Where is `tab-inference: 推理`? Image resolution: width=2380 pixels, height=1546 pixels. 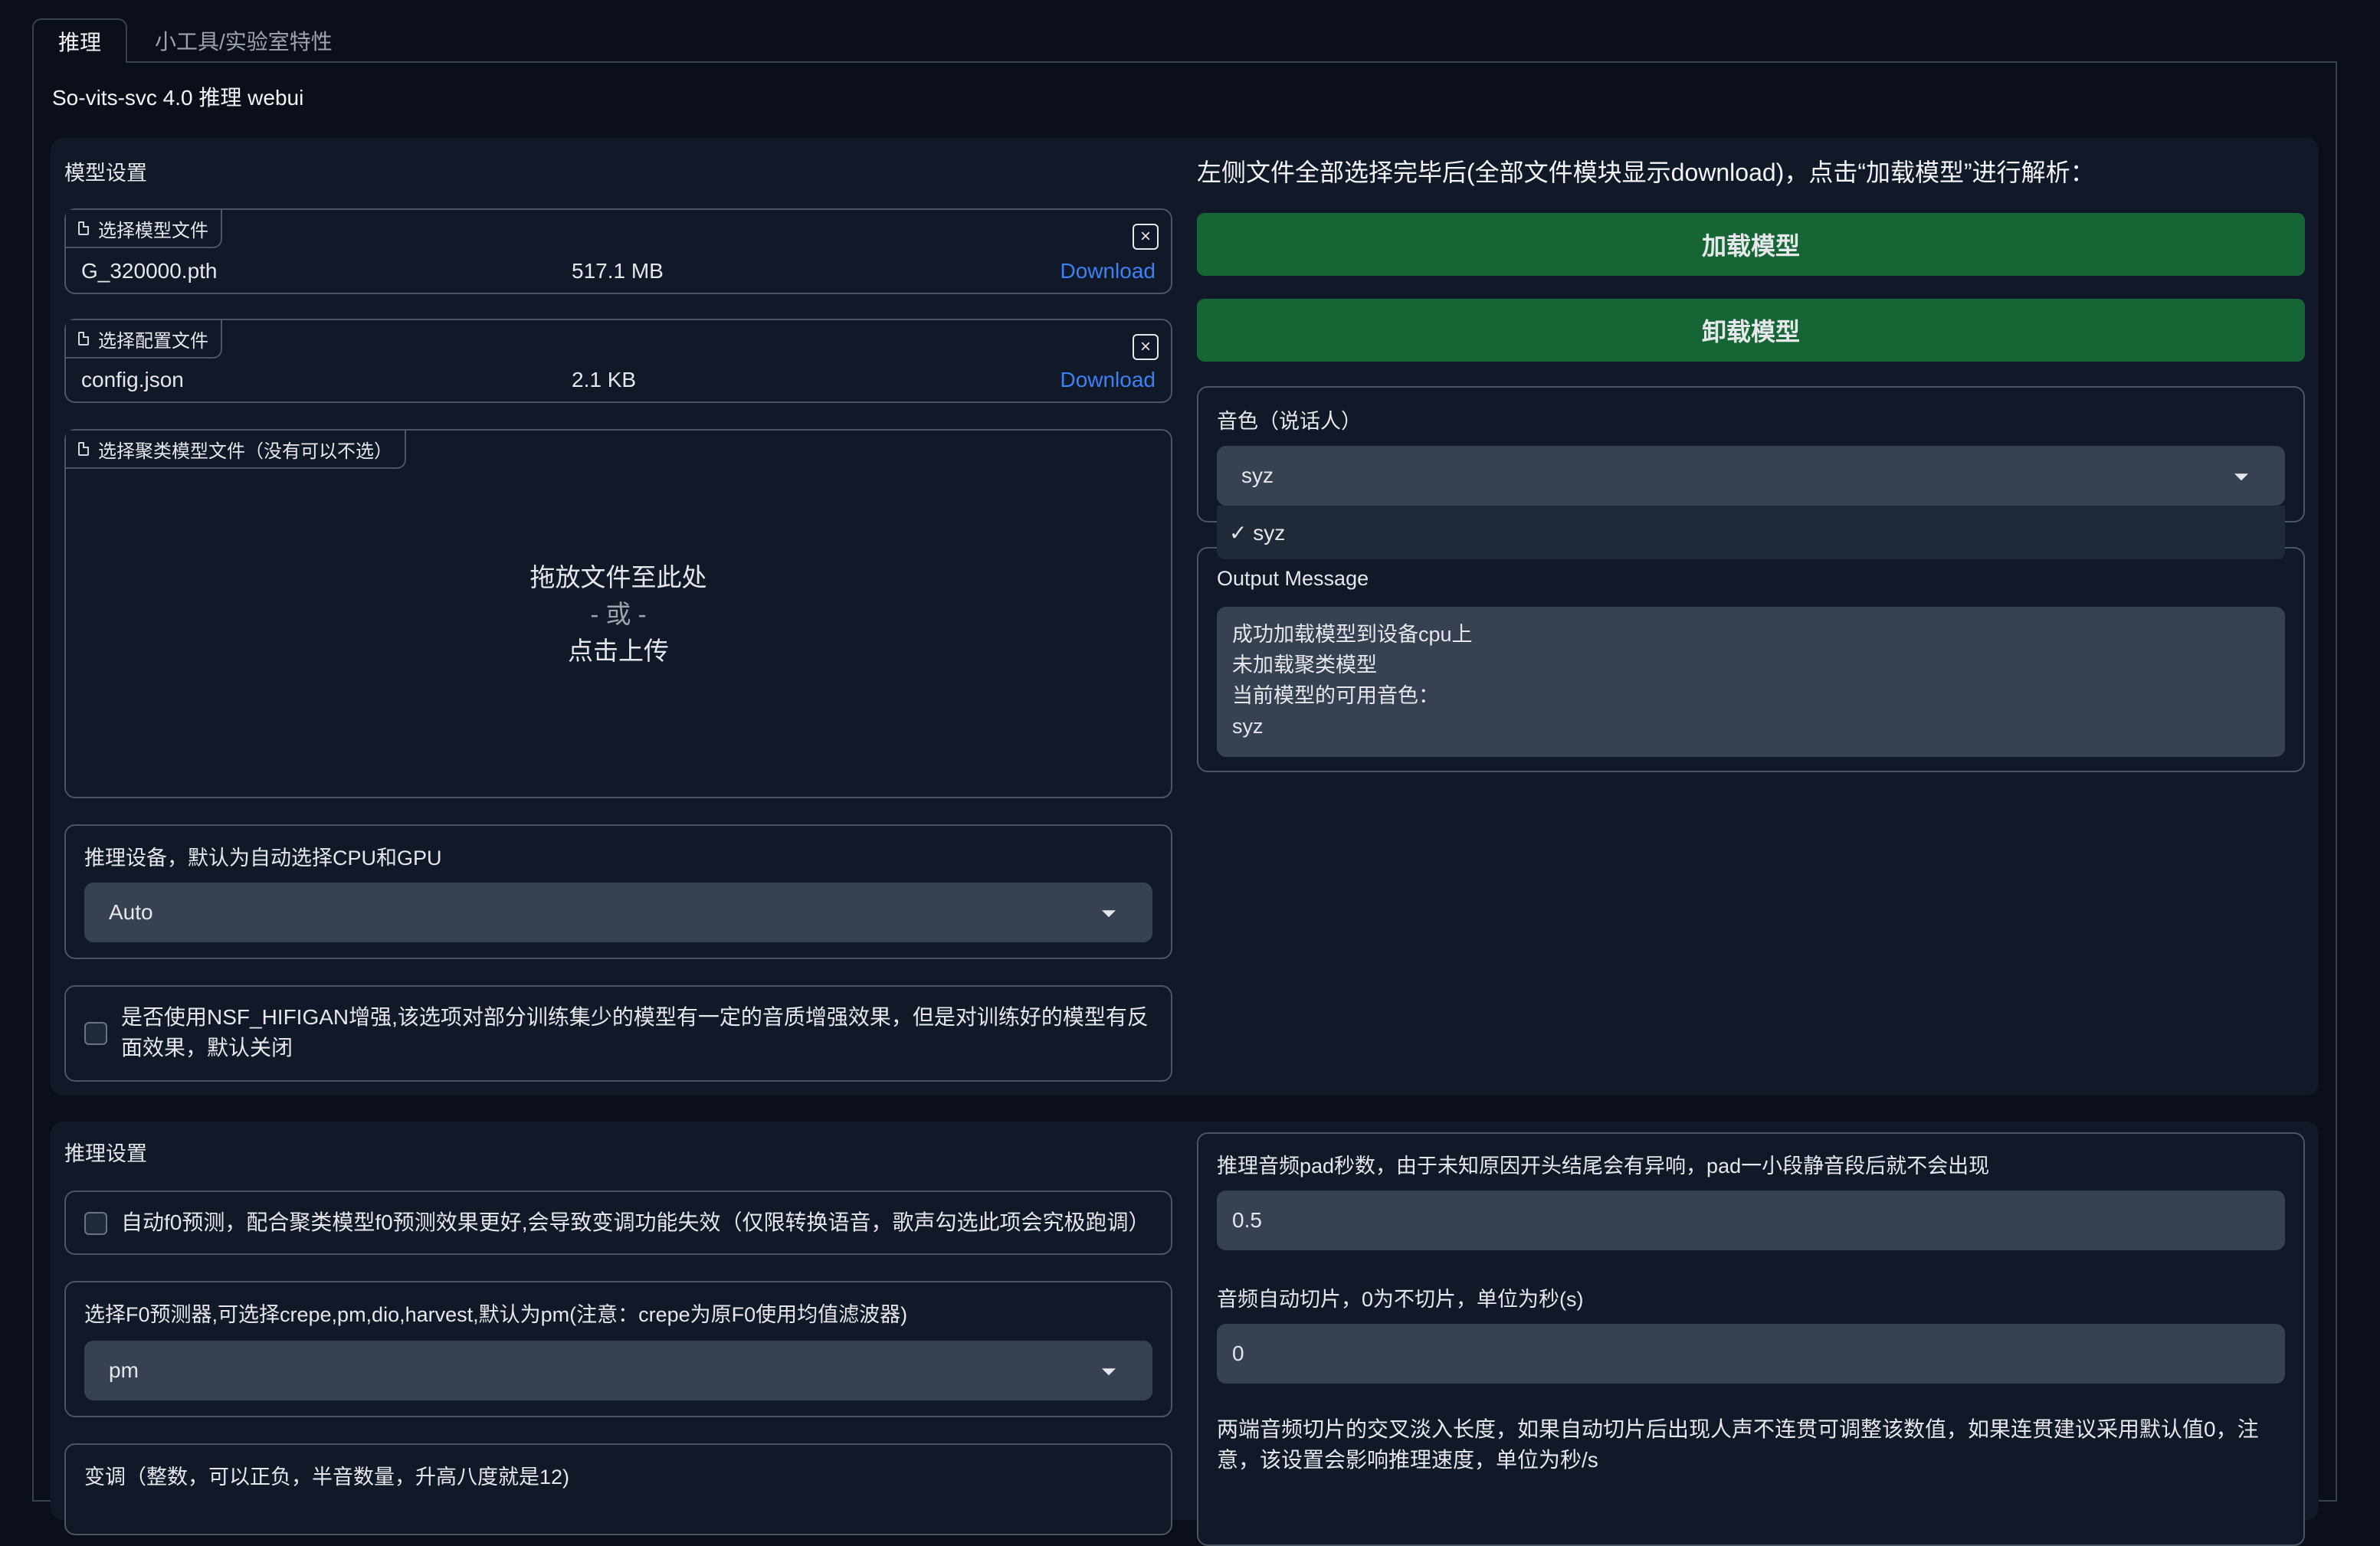
tab-inference: 推理 is located at coordinates (79, 40).